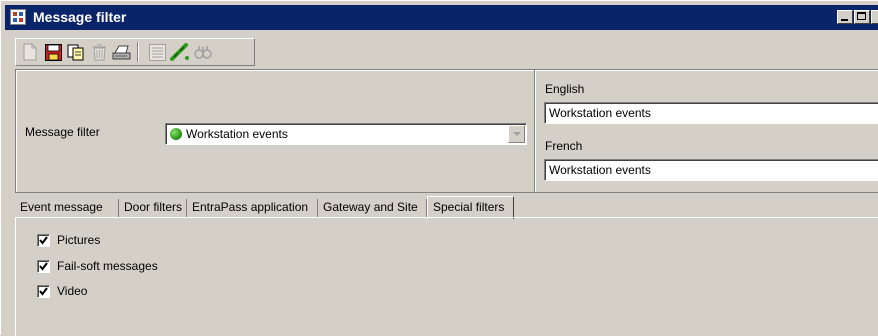  What do you see at coordinates (372, 208) in the screenshot?
I see `tab-gateway-and-site: Gateway and Site` at bounding box center [372, 208].